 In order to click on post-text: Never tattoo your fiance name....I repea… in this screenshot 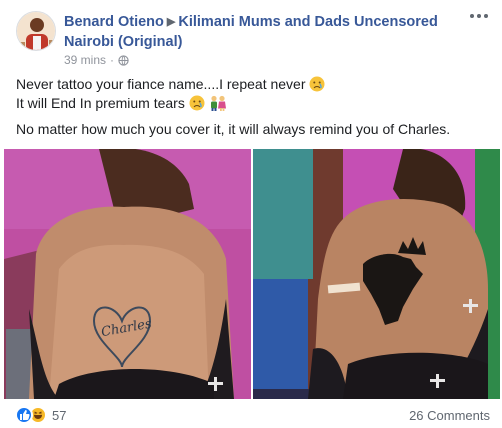, I will do `click(161, 84)`.